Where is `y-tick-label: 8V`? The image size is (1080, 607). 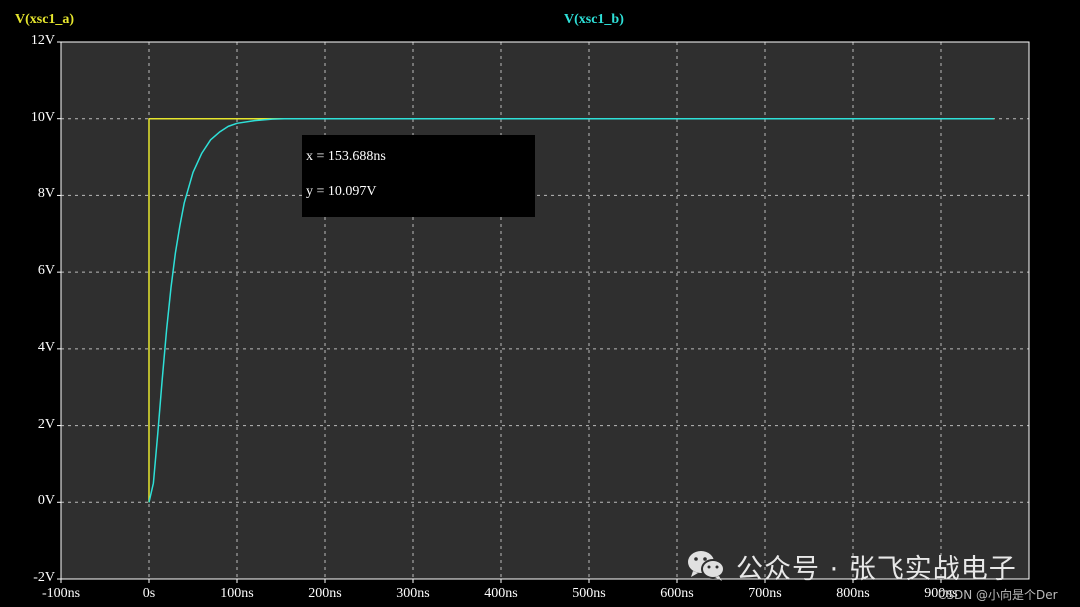 y-tick-label: 8V is located at coordinates (46, 194).